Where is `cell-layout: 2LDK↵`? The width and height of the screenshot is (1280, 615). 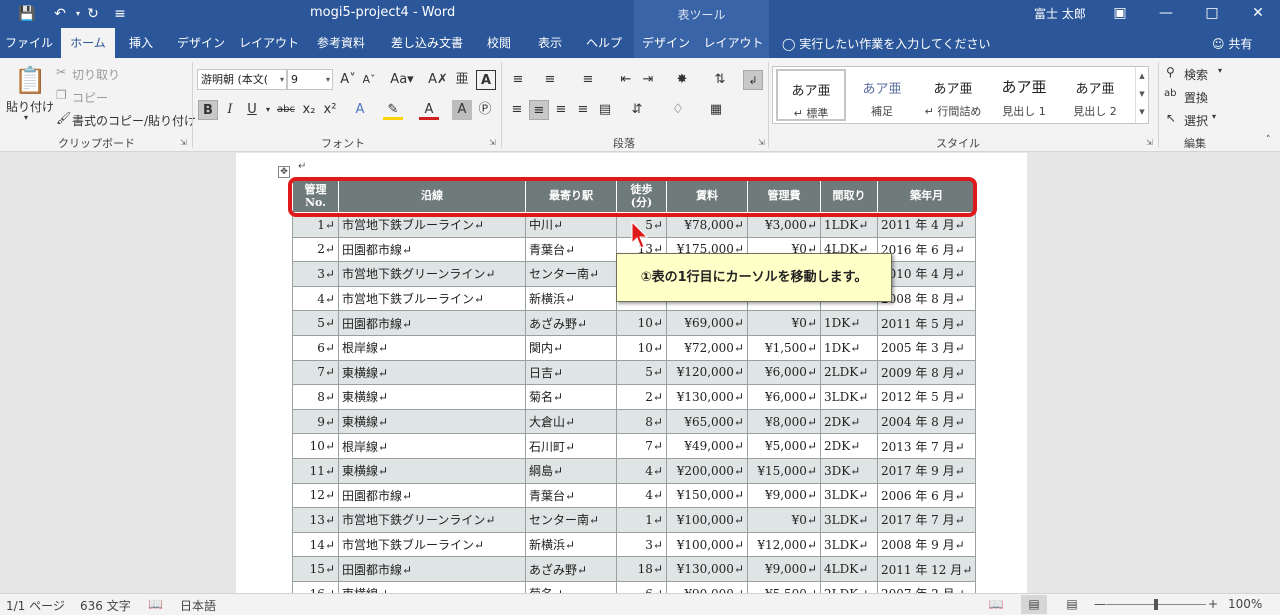 cell-layout: 2LDK↵ is located at coordinates (849, 372).